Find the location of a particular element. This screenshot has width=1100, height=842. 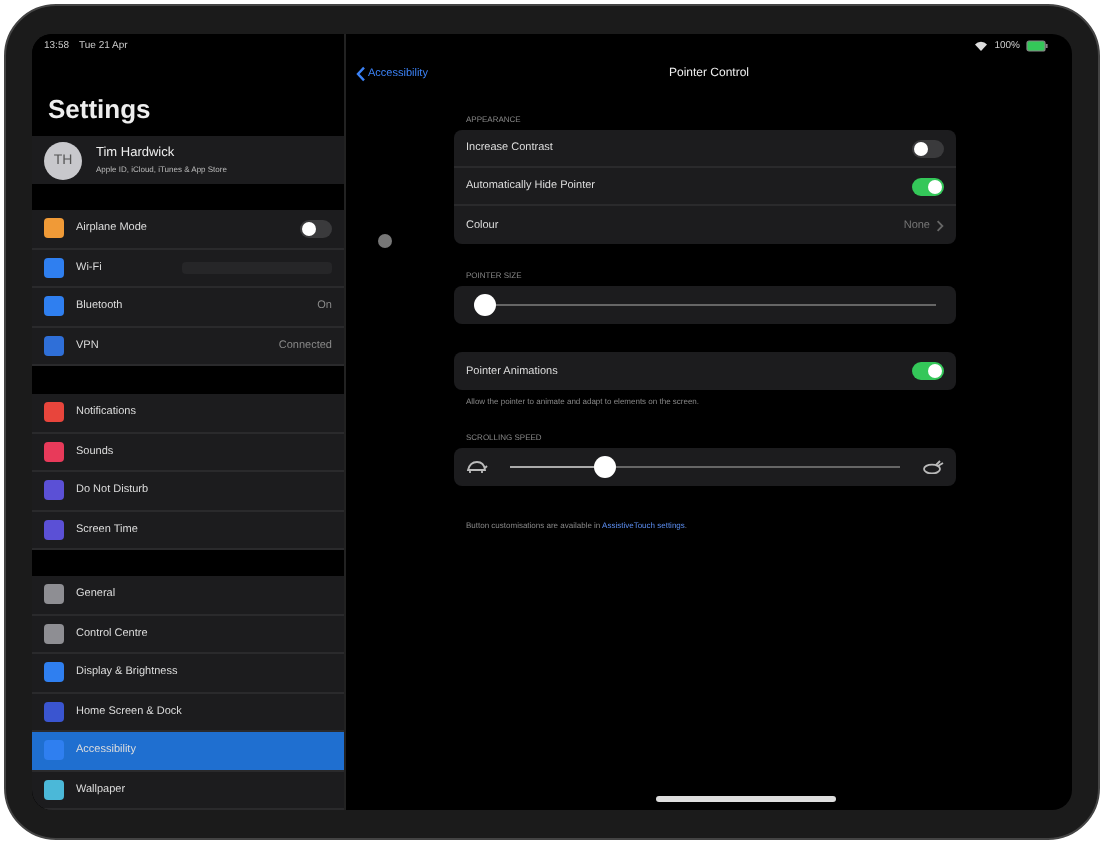

battery-icon is located at coordinates (1037, 46).